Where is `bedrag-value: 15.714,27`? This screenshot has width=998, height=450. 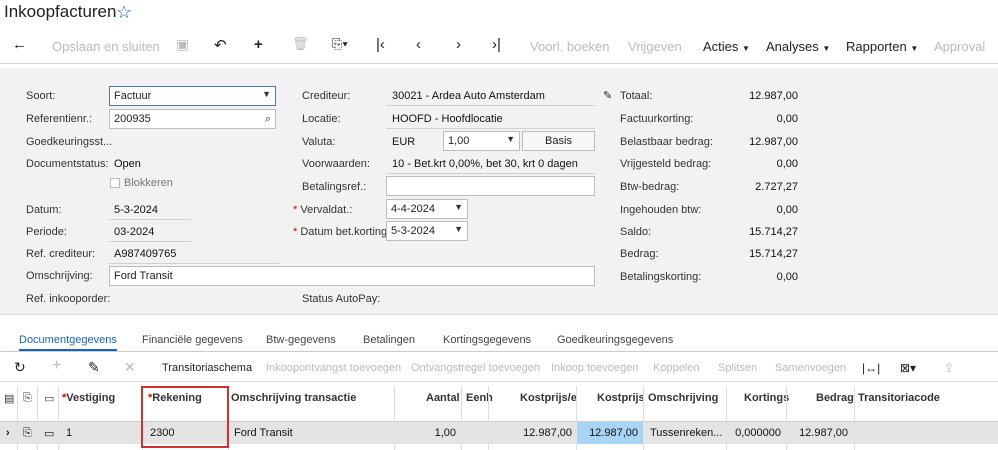 bedrag-value: 15.714,27 is located at coordinates (773, 254).